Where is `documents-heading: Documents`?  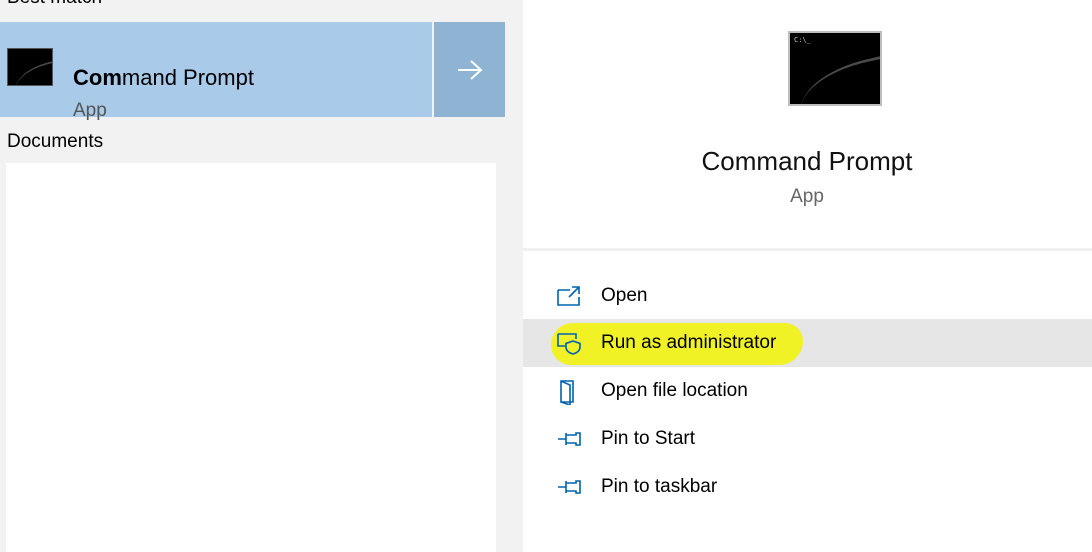 documents-heading: Documents is located at coordinates (55, 141).